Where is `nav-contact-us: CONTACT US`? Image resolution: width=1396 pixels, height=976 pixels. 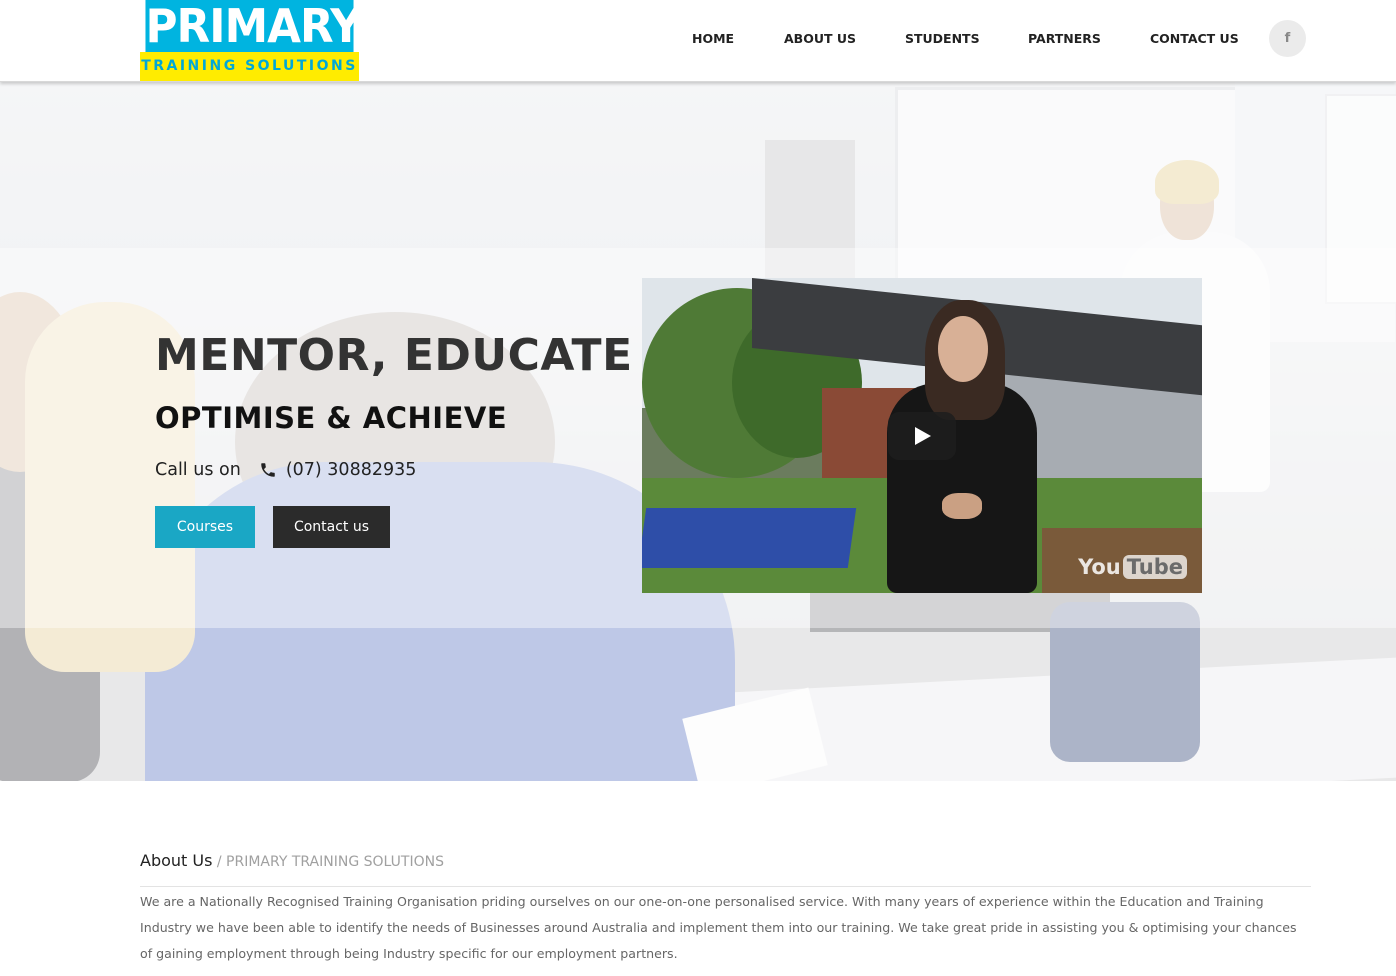
nav-contact-us: CONTACT US is located at coordinates (1194, 38).